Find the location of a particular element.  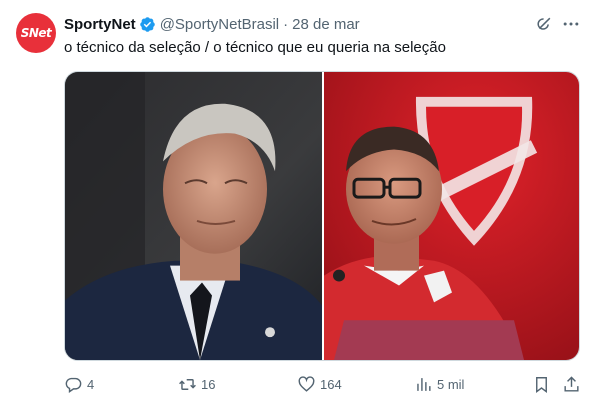

avatar-logo-text: SNet is located at coordinates (36, 33).